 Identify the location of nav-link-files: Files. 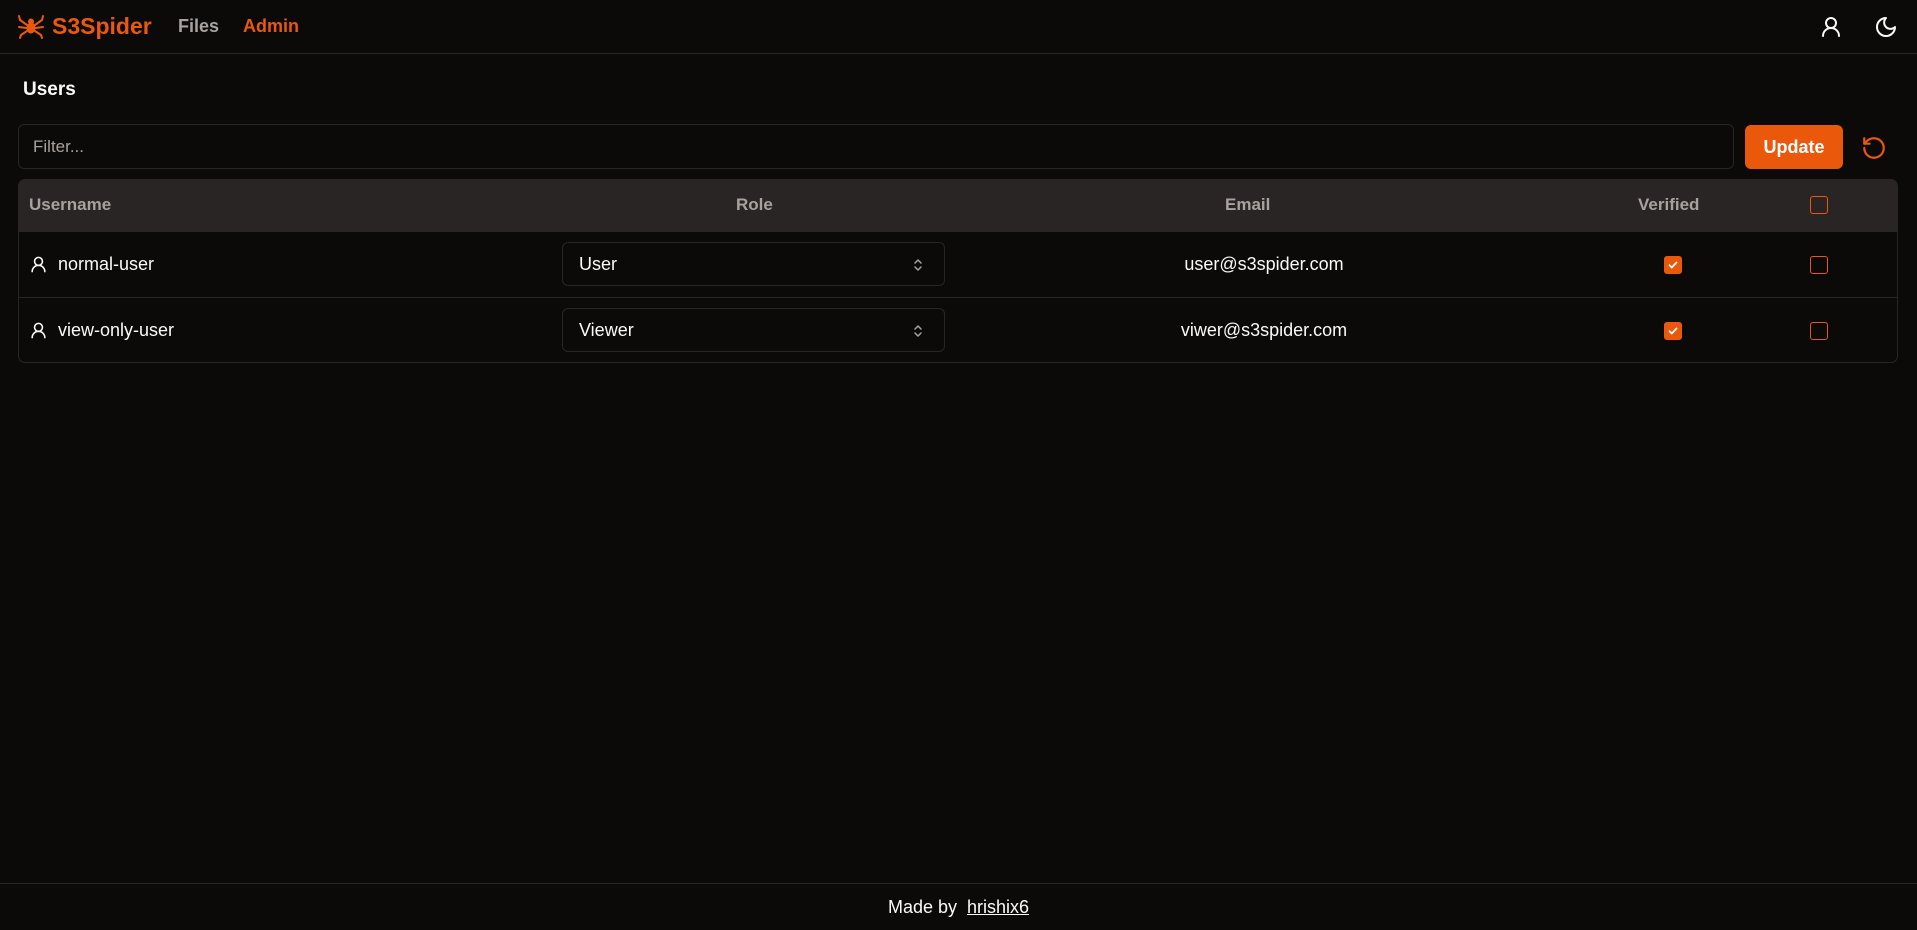
(198, 26).